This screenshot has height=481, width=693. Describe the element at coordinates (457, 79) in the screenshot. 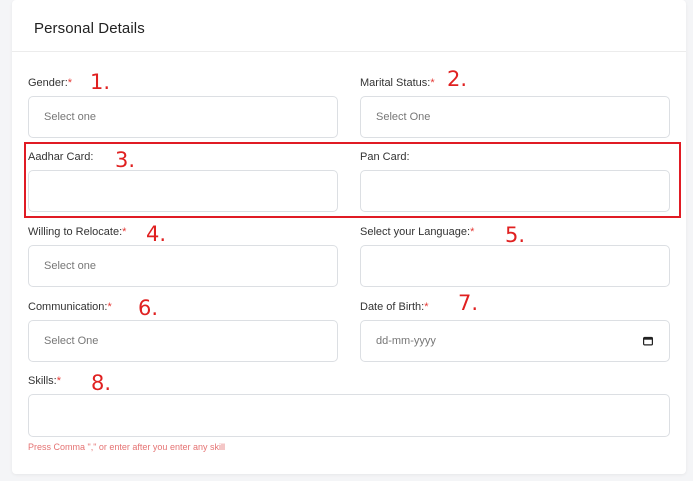

I see `annotation-2: 2.` at that location.